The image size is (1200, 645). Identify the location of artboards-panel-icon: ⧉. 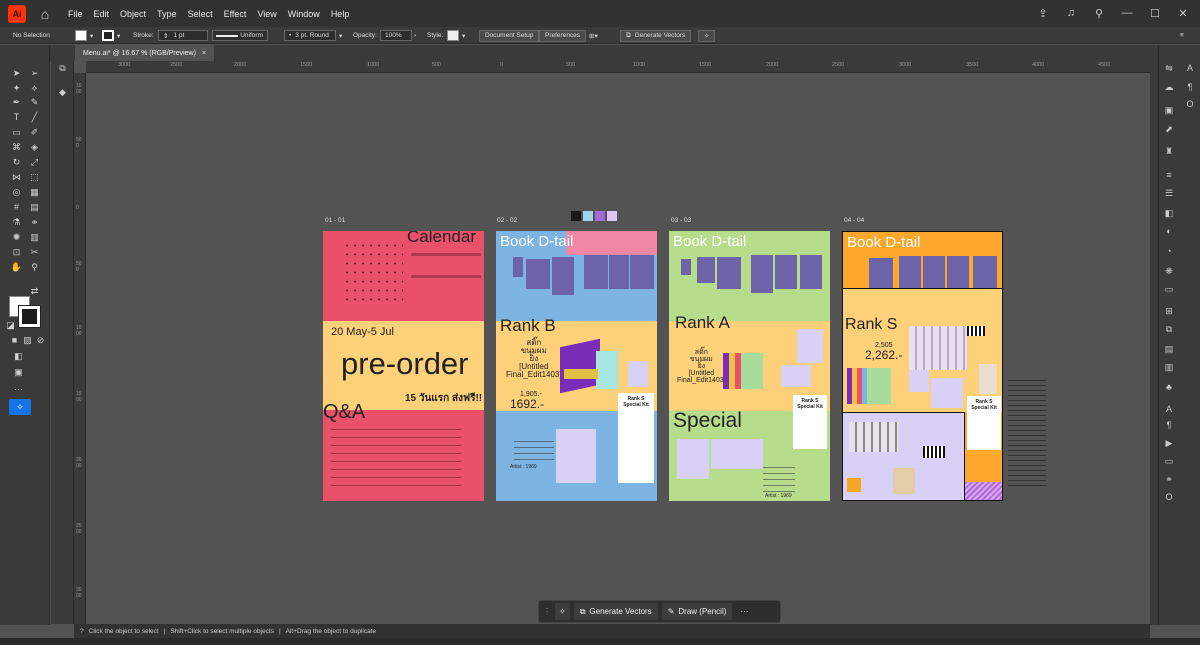
(62, 68).